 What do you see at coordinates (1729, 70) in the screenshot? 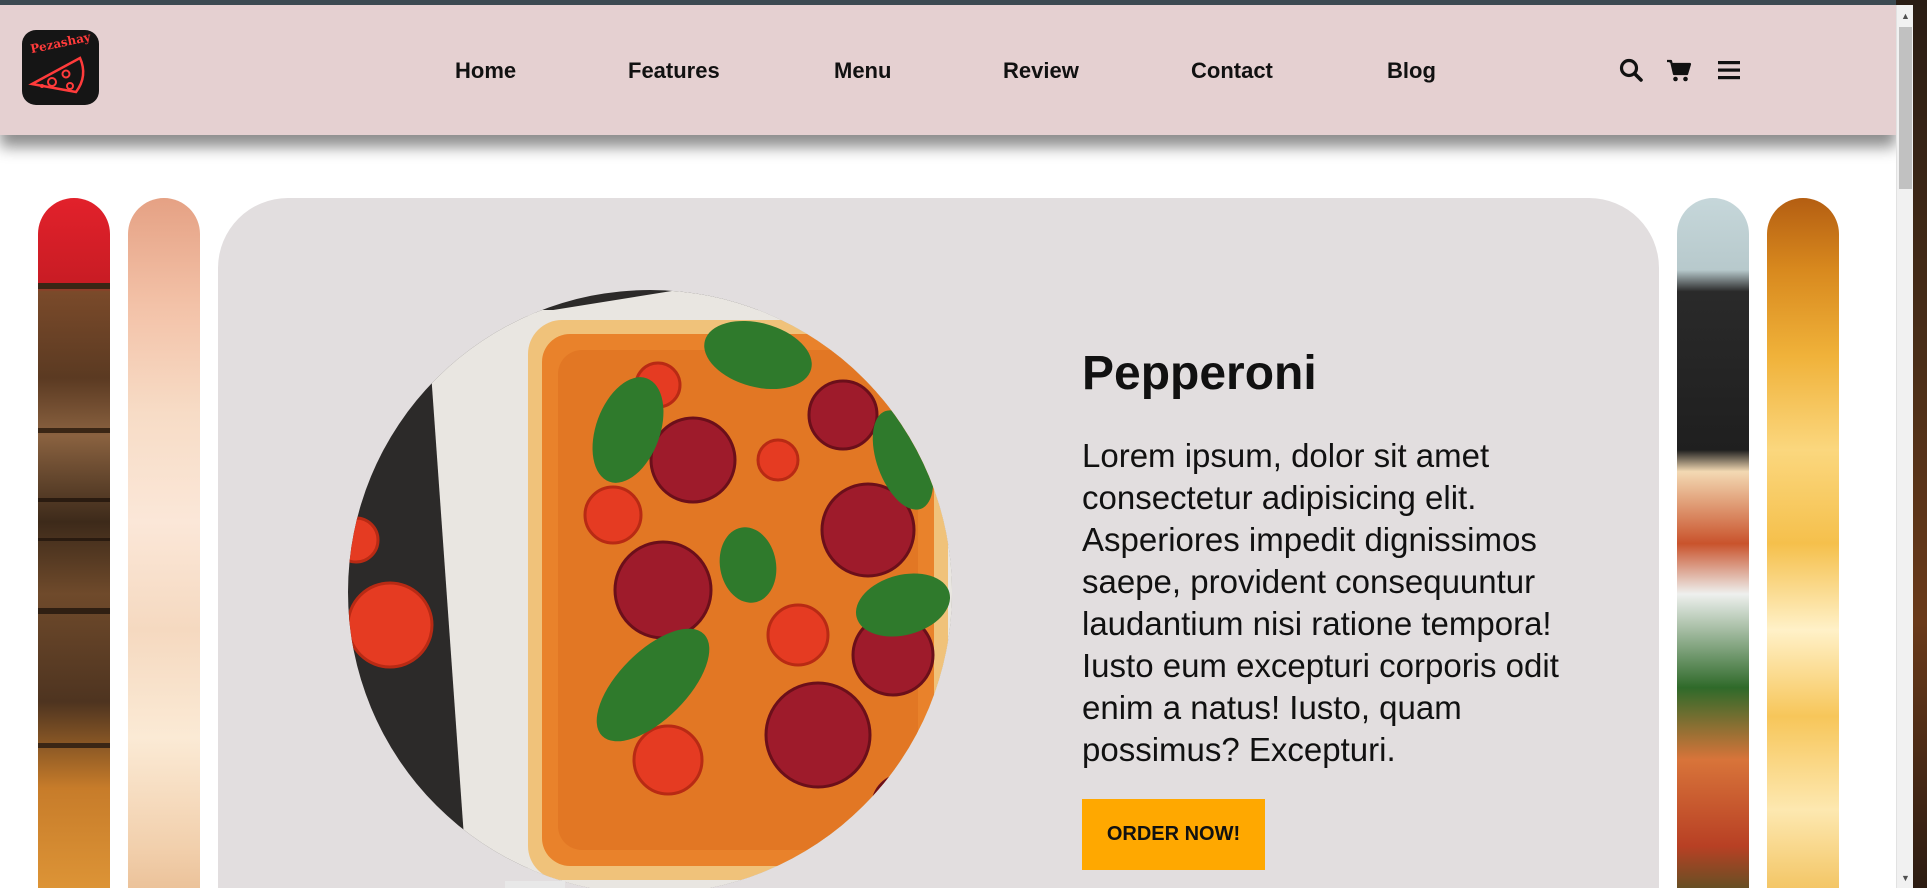
I see `menu-icon` at bounding box center [1729, 70].